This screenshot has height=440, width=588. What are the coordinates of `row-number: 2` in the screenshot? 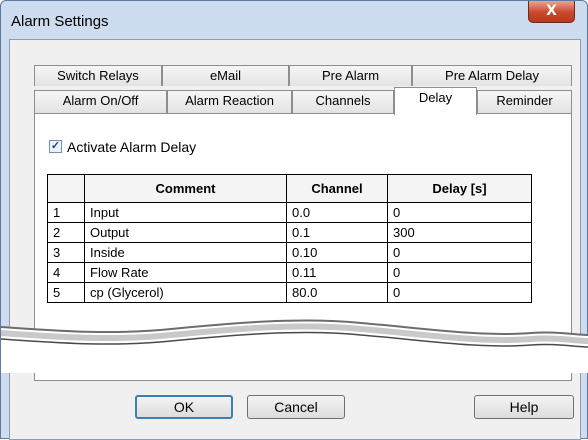 It's located at (66, 232).